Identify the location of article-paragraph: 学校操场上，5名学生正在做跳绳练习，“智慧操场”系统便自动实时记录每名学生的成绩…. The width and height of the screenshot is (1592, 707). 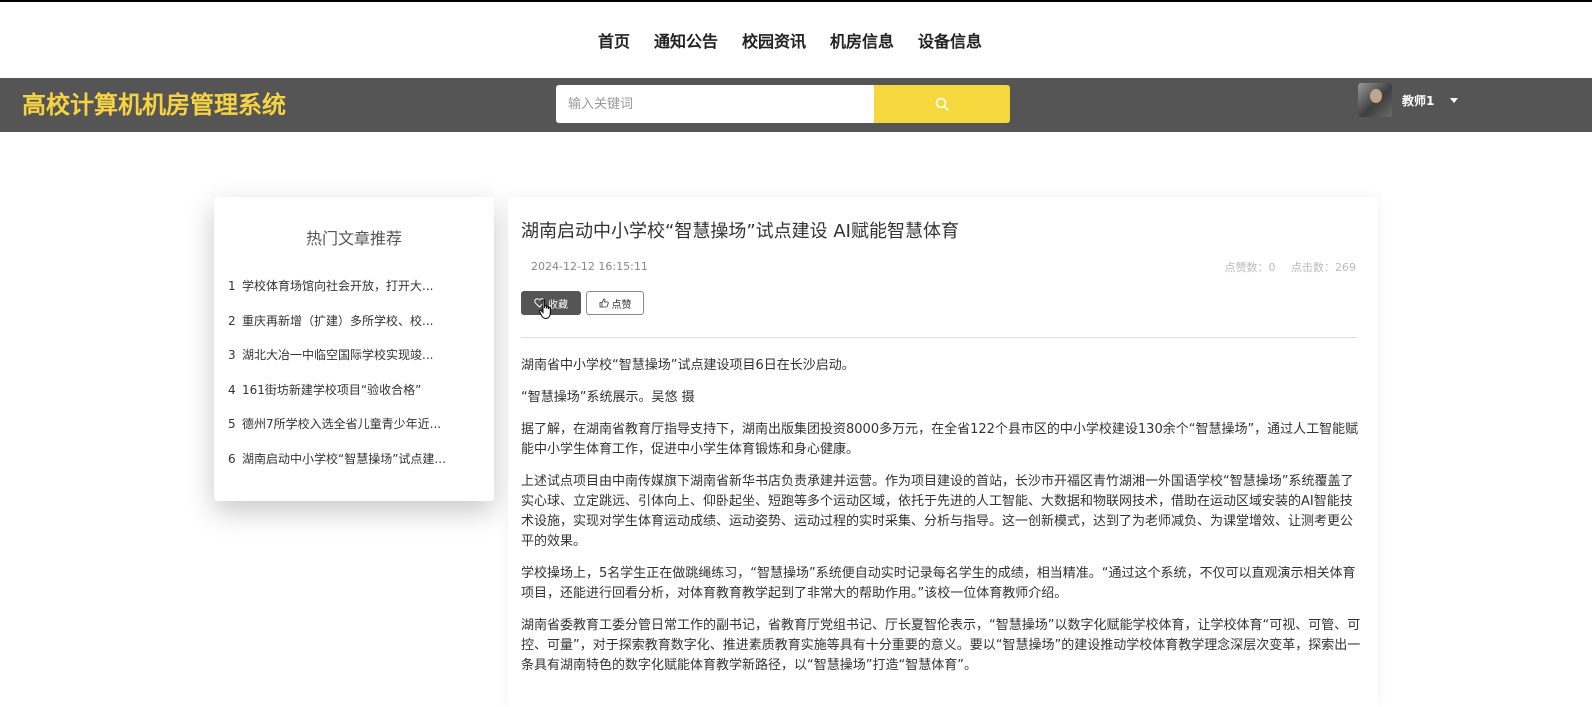
(938, 583).